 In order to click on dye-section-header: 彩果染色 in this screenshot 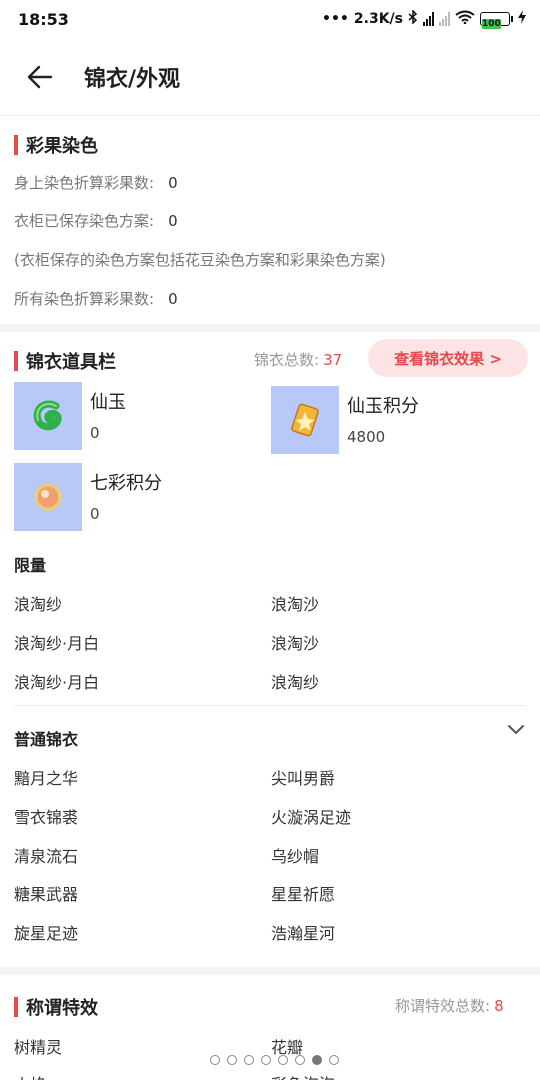, I will do `click(56, 145)`.